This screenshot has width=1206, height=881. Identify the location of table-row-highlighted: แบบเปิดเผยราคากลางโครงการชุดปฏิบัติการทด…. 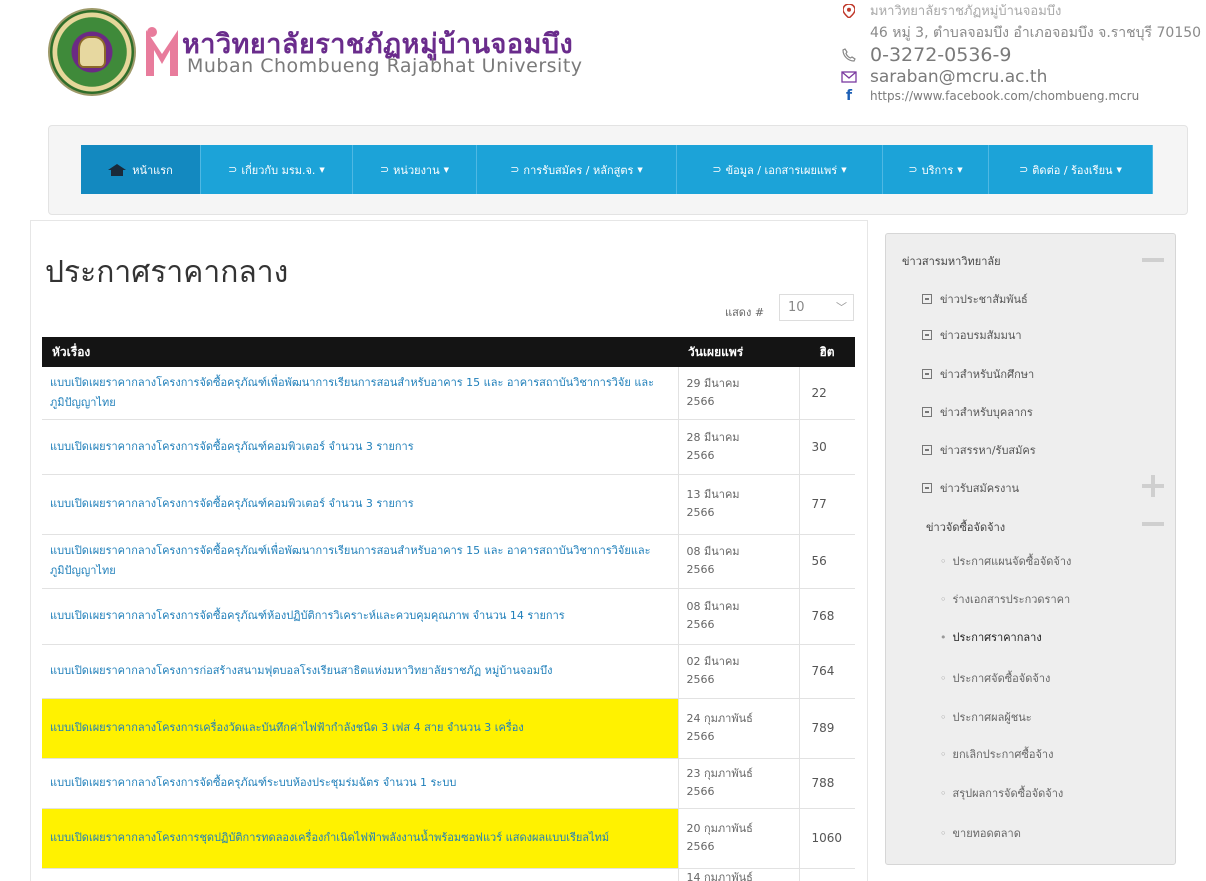
(448, 838).